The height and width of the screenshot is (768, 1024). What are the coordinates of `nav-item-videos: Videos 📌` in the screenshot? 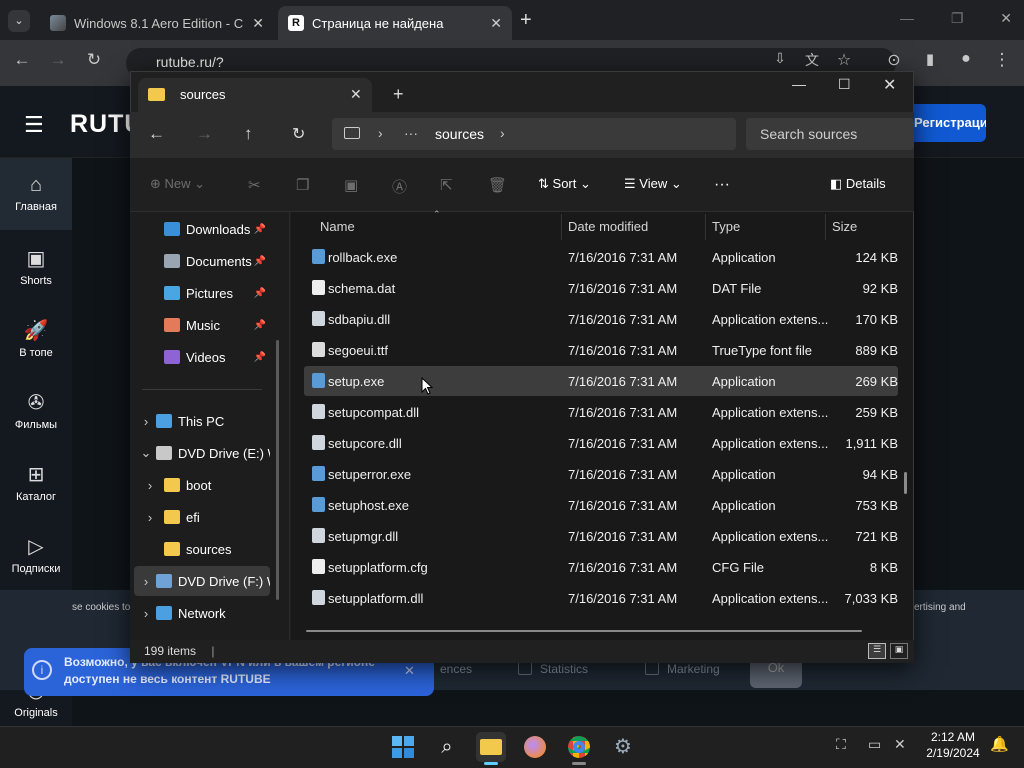 It's located at (202, 357).